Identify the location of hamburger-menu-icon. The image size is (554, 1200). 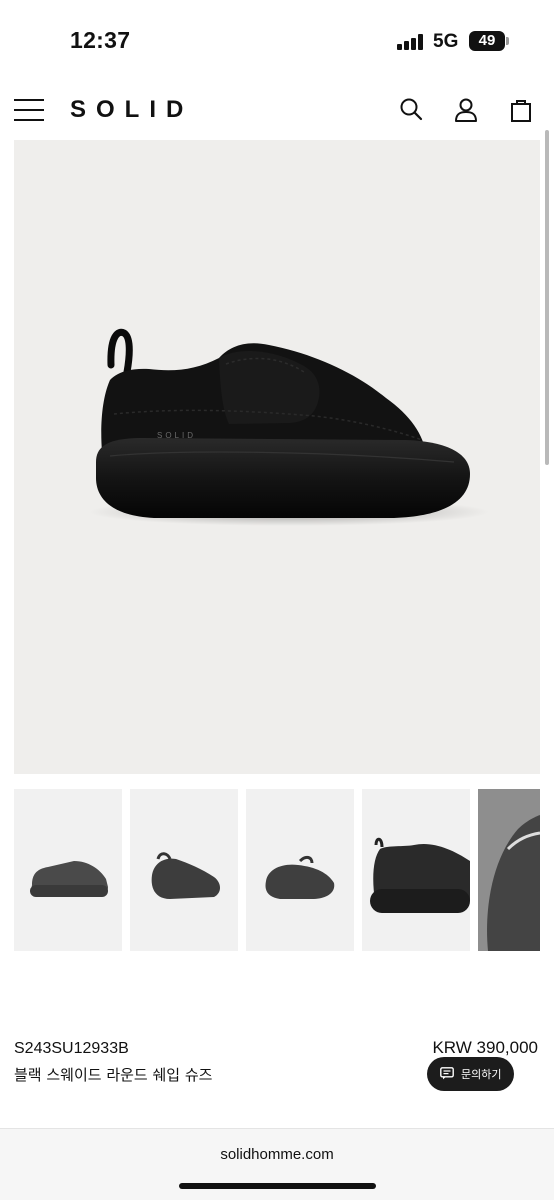
(29, 110).